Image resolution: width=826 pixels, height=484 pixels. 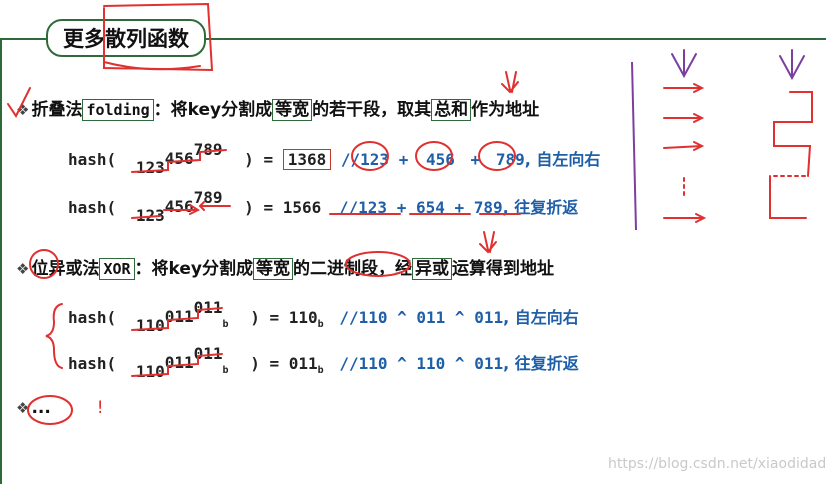 What do you see at coordinates (791, 155) in the screenshot?
I see `zigzag-path` at bounding box center [791, 155].